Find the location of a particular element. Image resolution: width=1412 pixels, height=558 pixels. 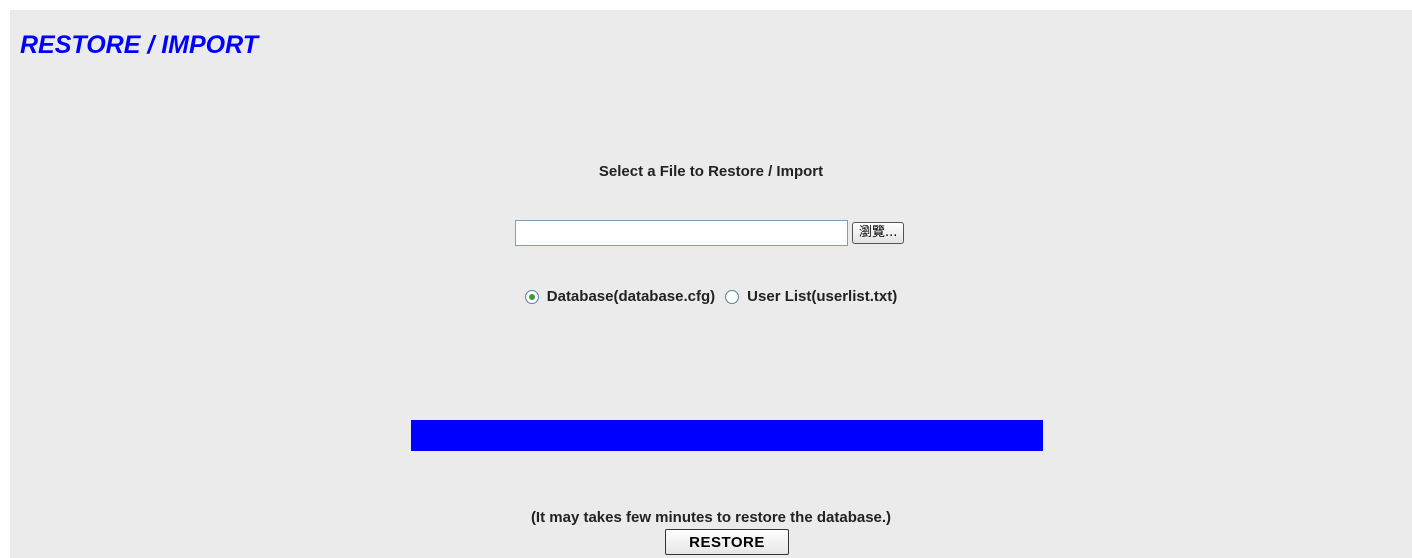

radio-userlist-button is located at coordinates (732, 296).